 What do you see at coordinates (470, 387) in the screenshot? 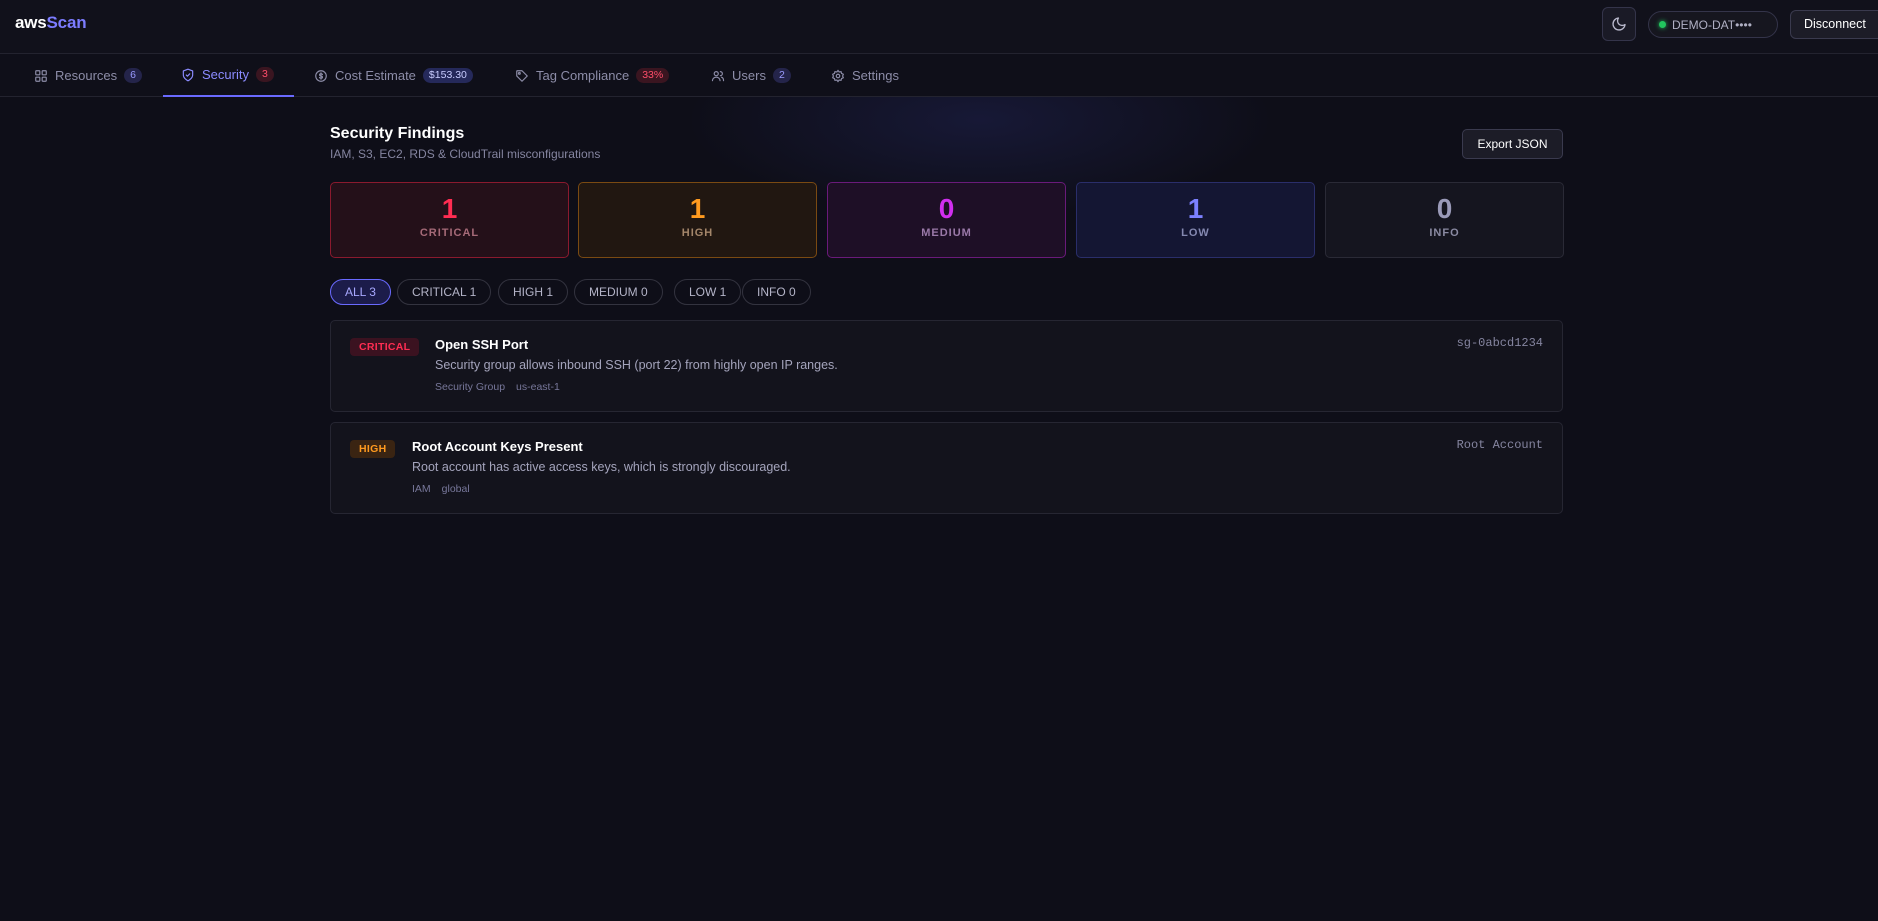
I see `finding-service: Security Group` at bounding box center [470, 387].